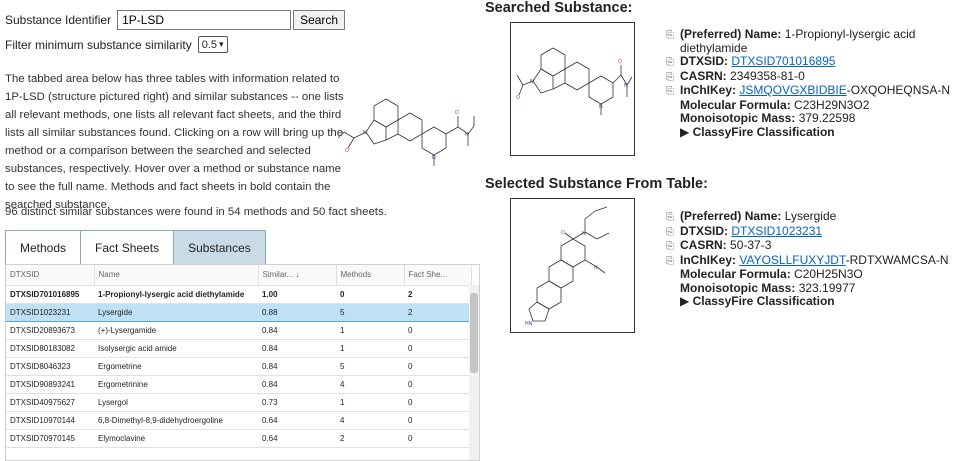 Image resolution: width=960 pixels, height=461 pixels. What do you see at coordinates (238, 402) in the screenshot?
I see `table-row: DTXSID40975627 Lysergol 0.73 1 0` at bounding box center [238, 402].